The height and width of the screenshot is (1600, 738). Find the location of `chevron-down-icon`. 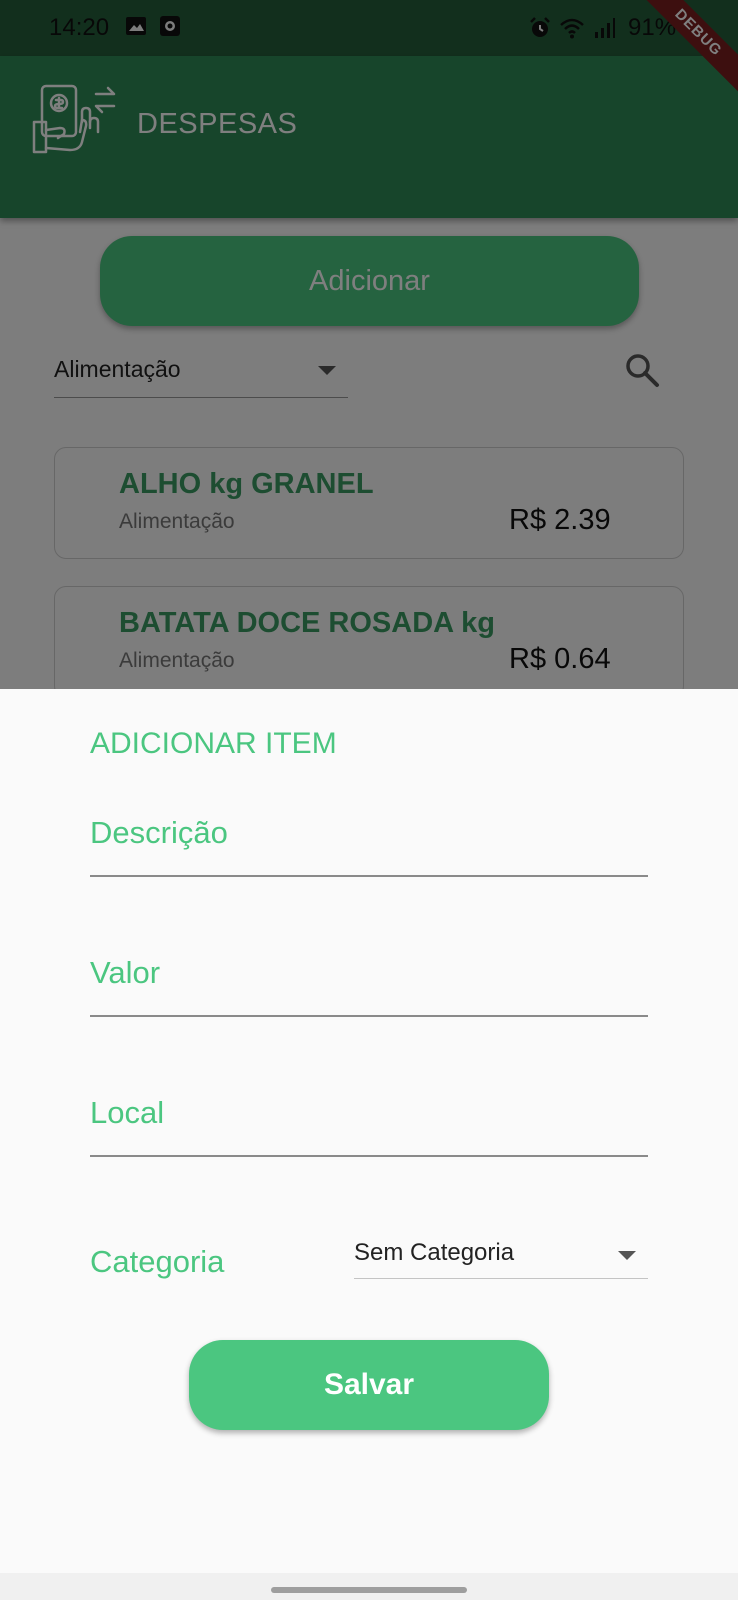

chevron-down-icon is located at coordinates (627, 1255).